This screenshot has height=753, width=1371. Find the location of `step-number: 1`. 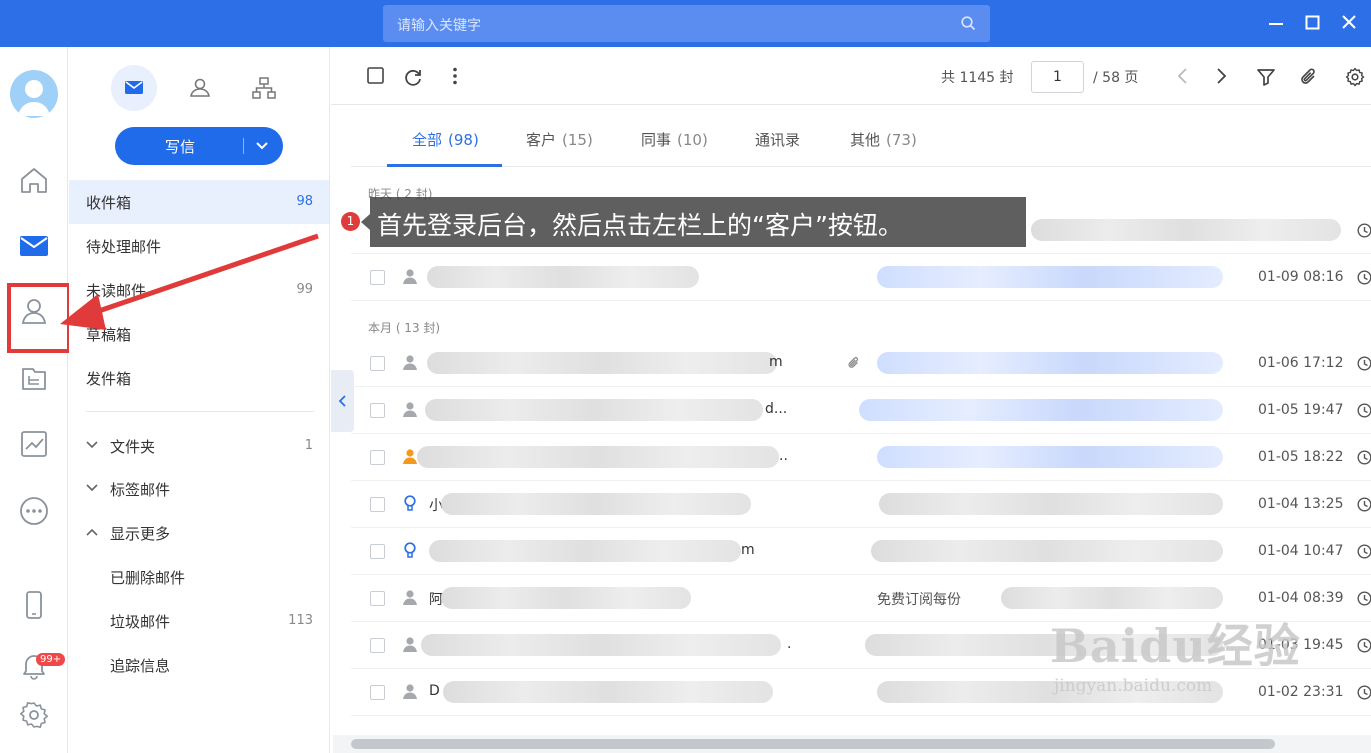

step-number: 1 is located at coordinates (350, 221).